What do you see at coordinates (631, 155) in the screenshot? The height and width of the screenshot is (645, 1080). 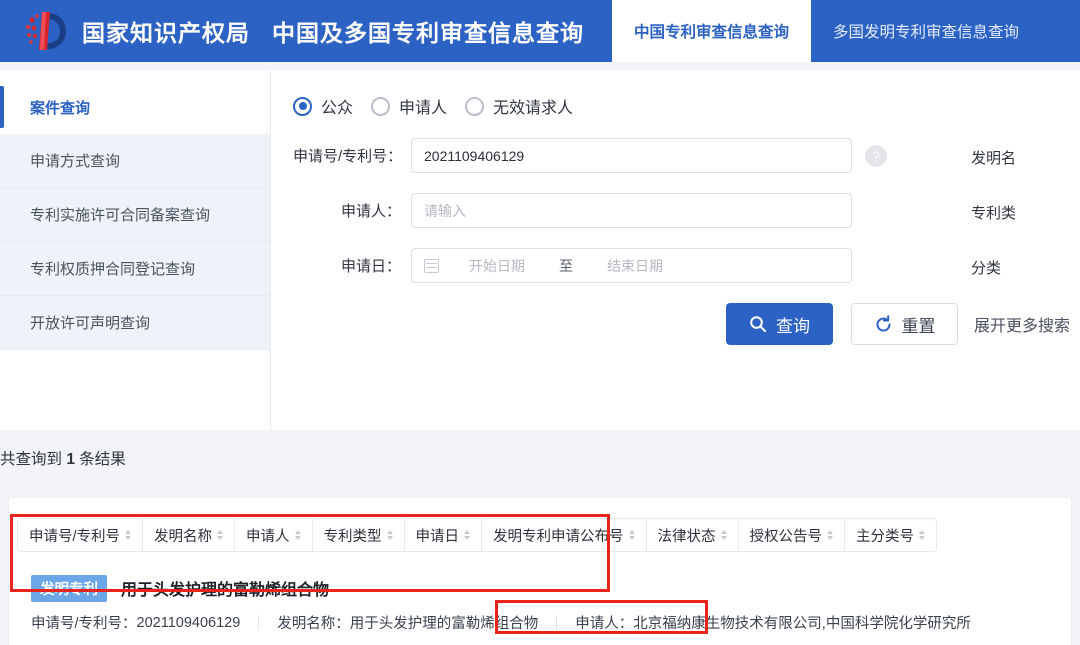 I see `application-number-input: 2021109406129` at bounding box center [631, 155].